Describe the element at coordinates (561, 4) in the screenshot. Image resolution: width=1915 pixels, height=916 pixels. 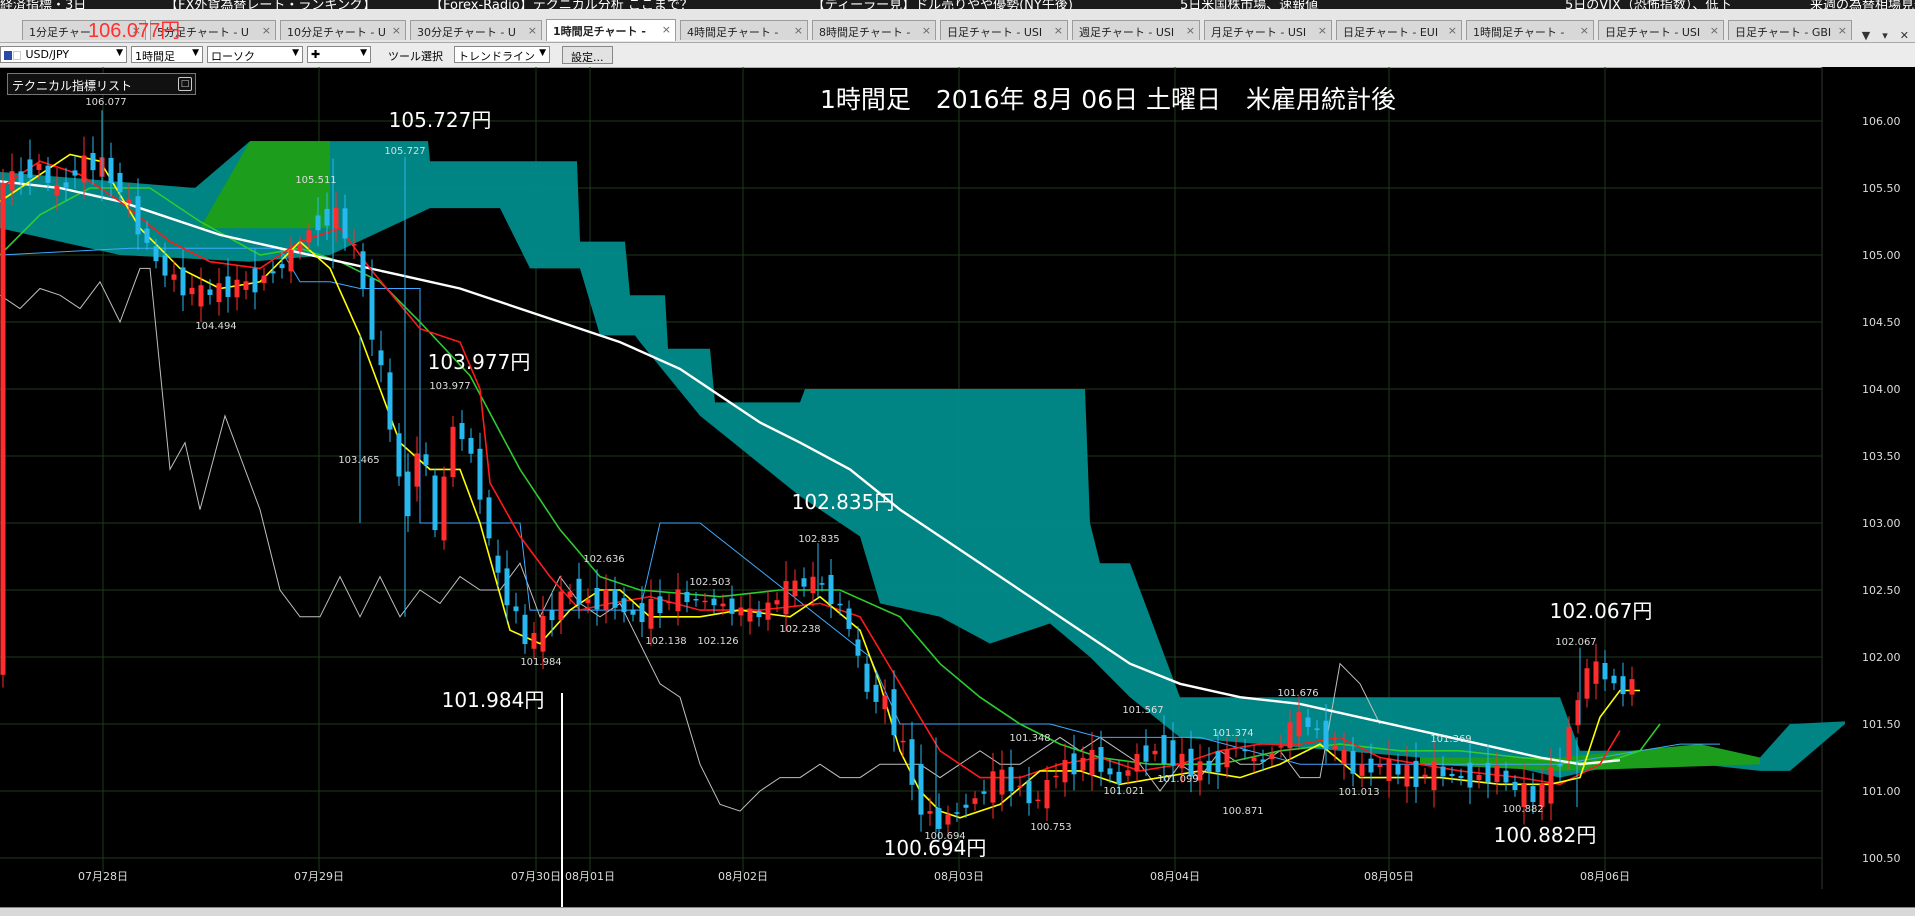
I see `ticker-item: 【Forex-Radio】テクニカル分析 ここまで？` at that location.